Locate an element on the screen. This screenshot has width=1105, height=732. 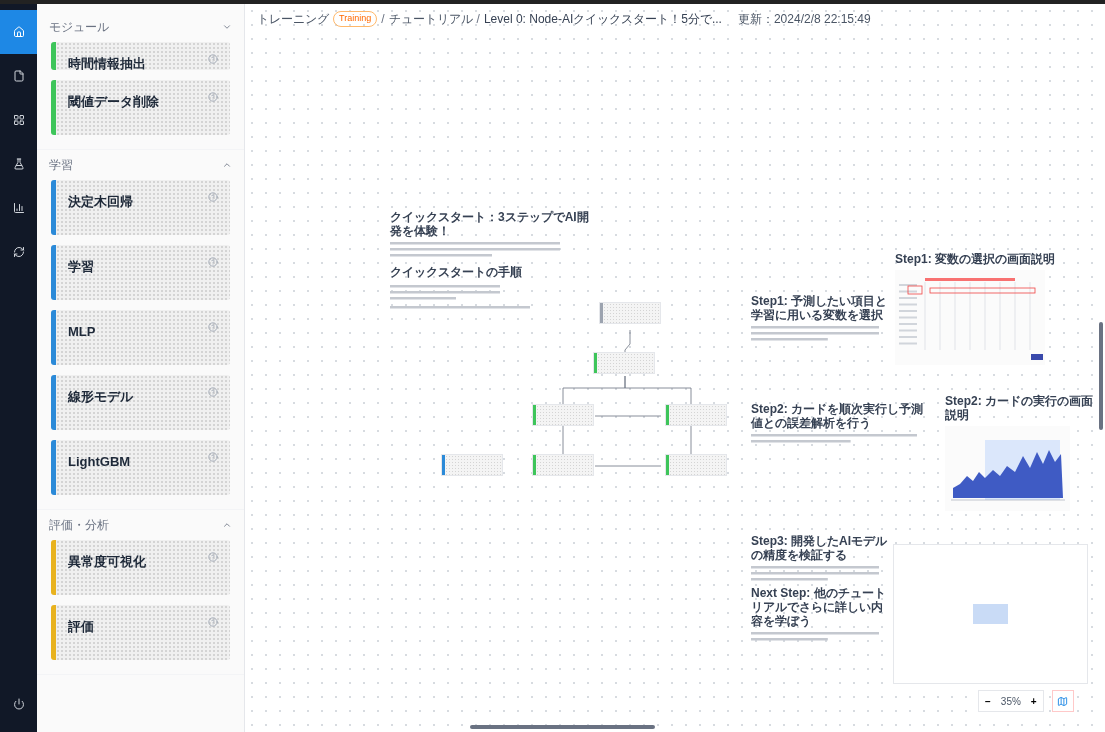
zoom-in-button: + is located at coordinates (1033, 701).